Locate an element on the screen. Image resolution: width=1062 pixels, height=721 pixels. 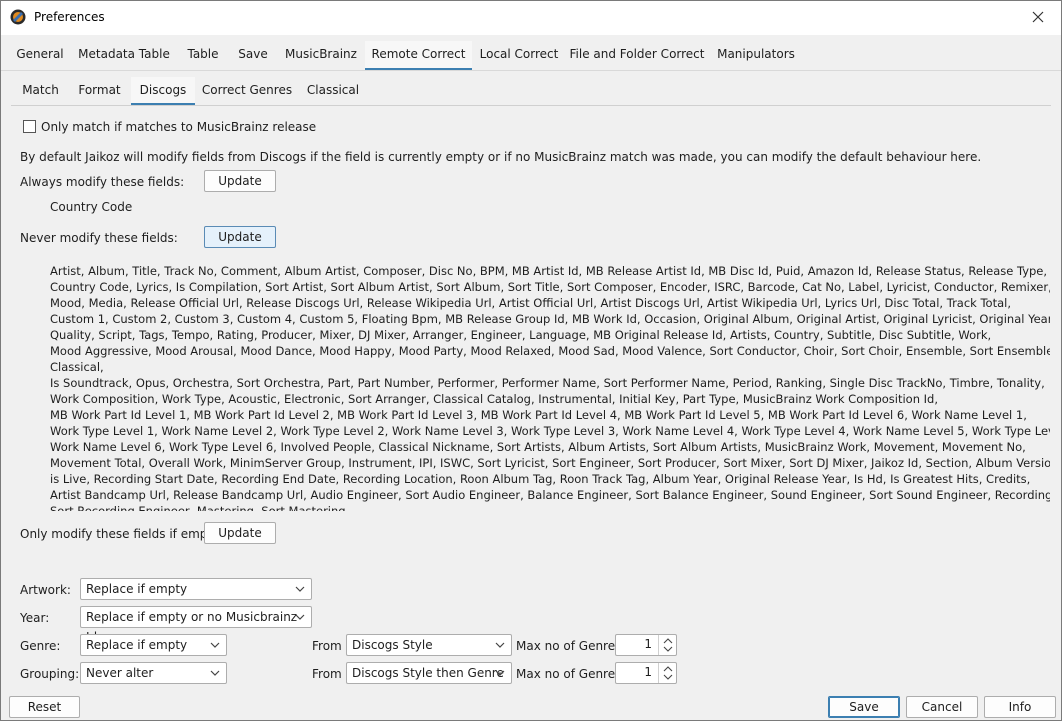
tab-table: Table is located at coordinates (203, 55).